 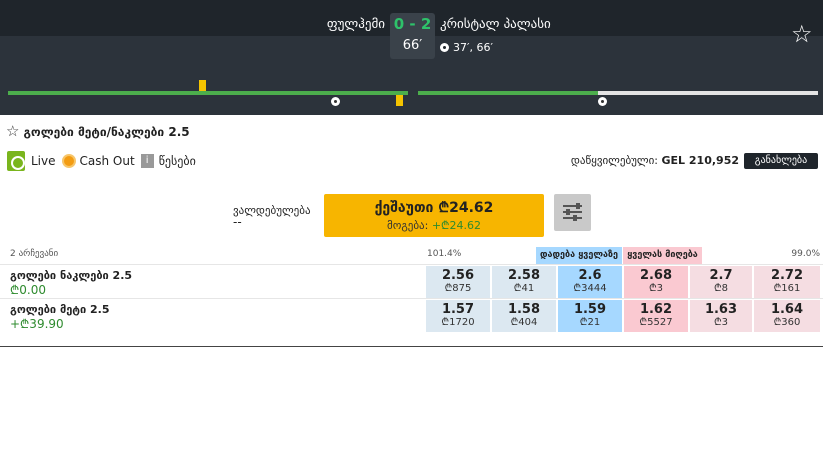 What do you see at coordinates (579, 255) in the screenshot?
I see `back-all-button: დადება ყველაზე` at bounding box center [579, 255].